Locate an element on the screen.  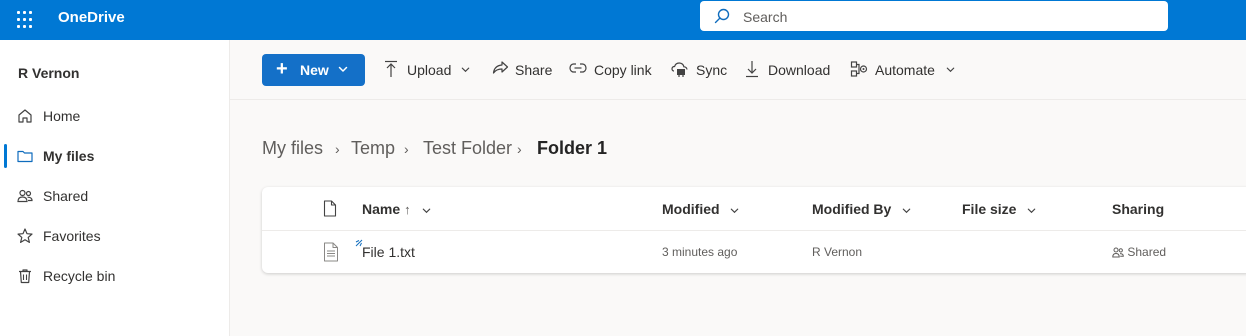
automate-button: Automate is located at coordinates (904, 70).